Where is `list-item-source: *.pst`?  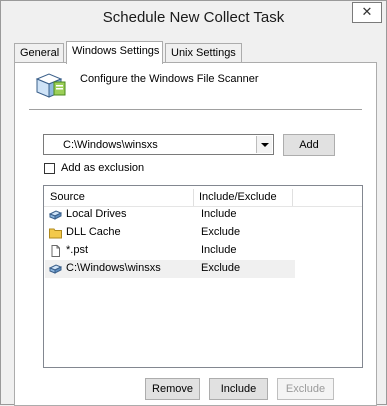
list-item-source: *.pst is located at coordinates (77, 250).